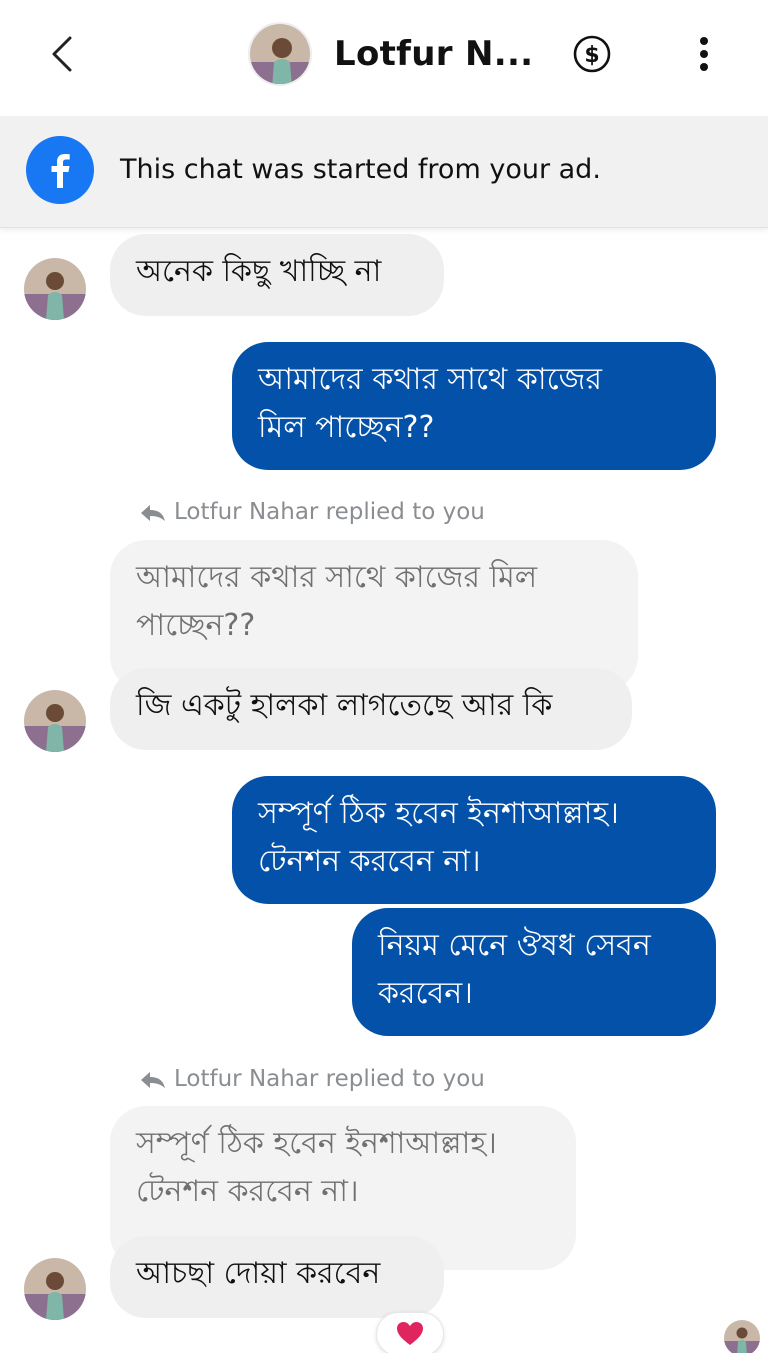  I want to click on contact-avatar, so click(280, 54).